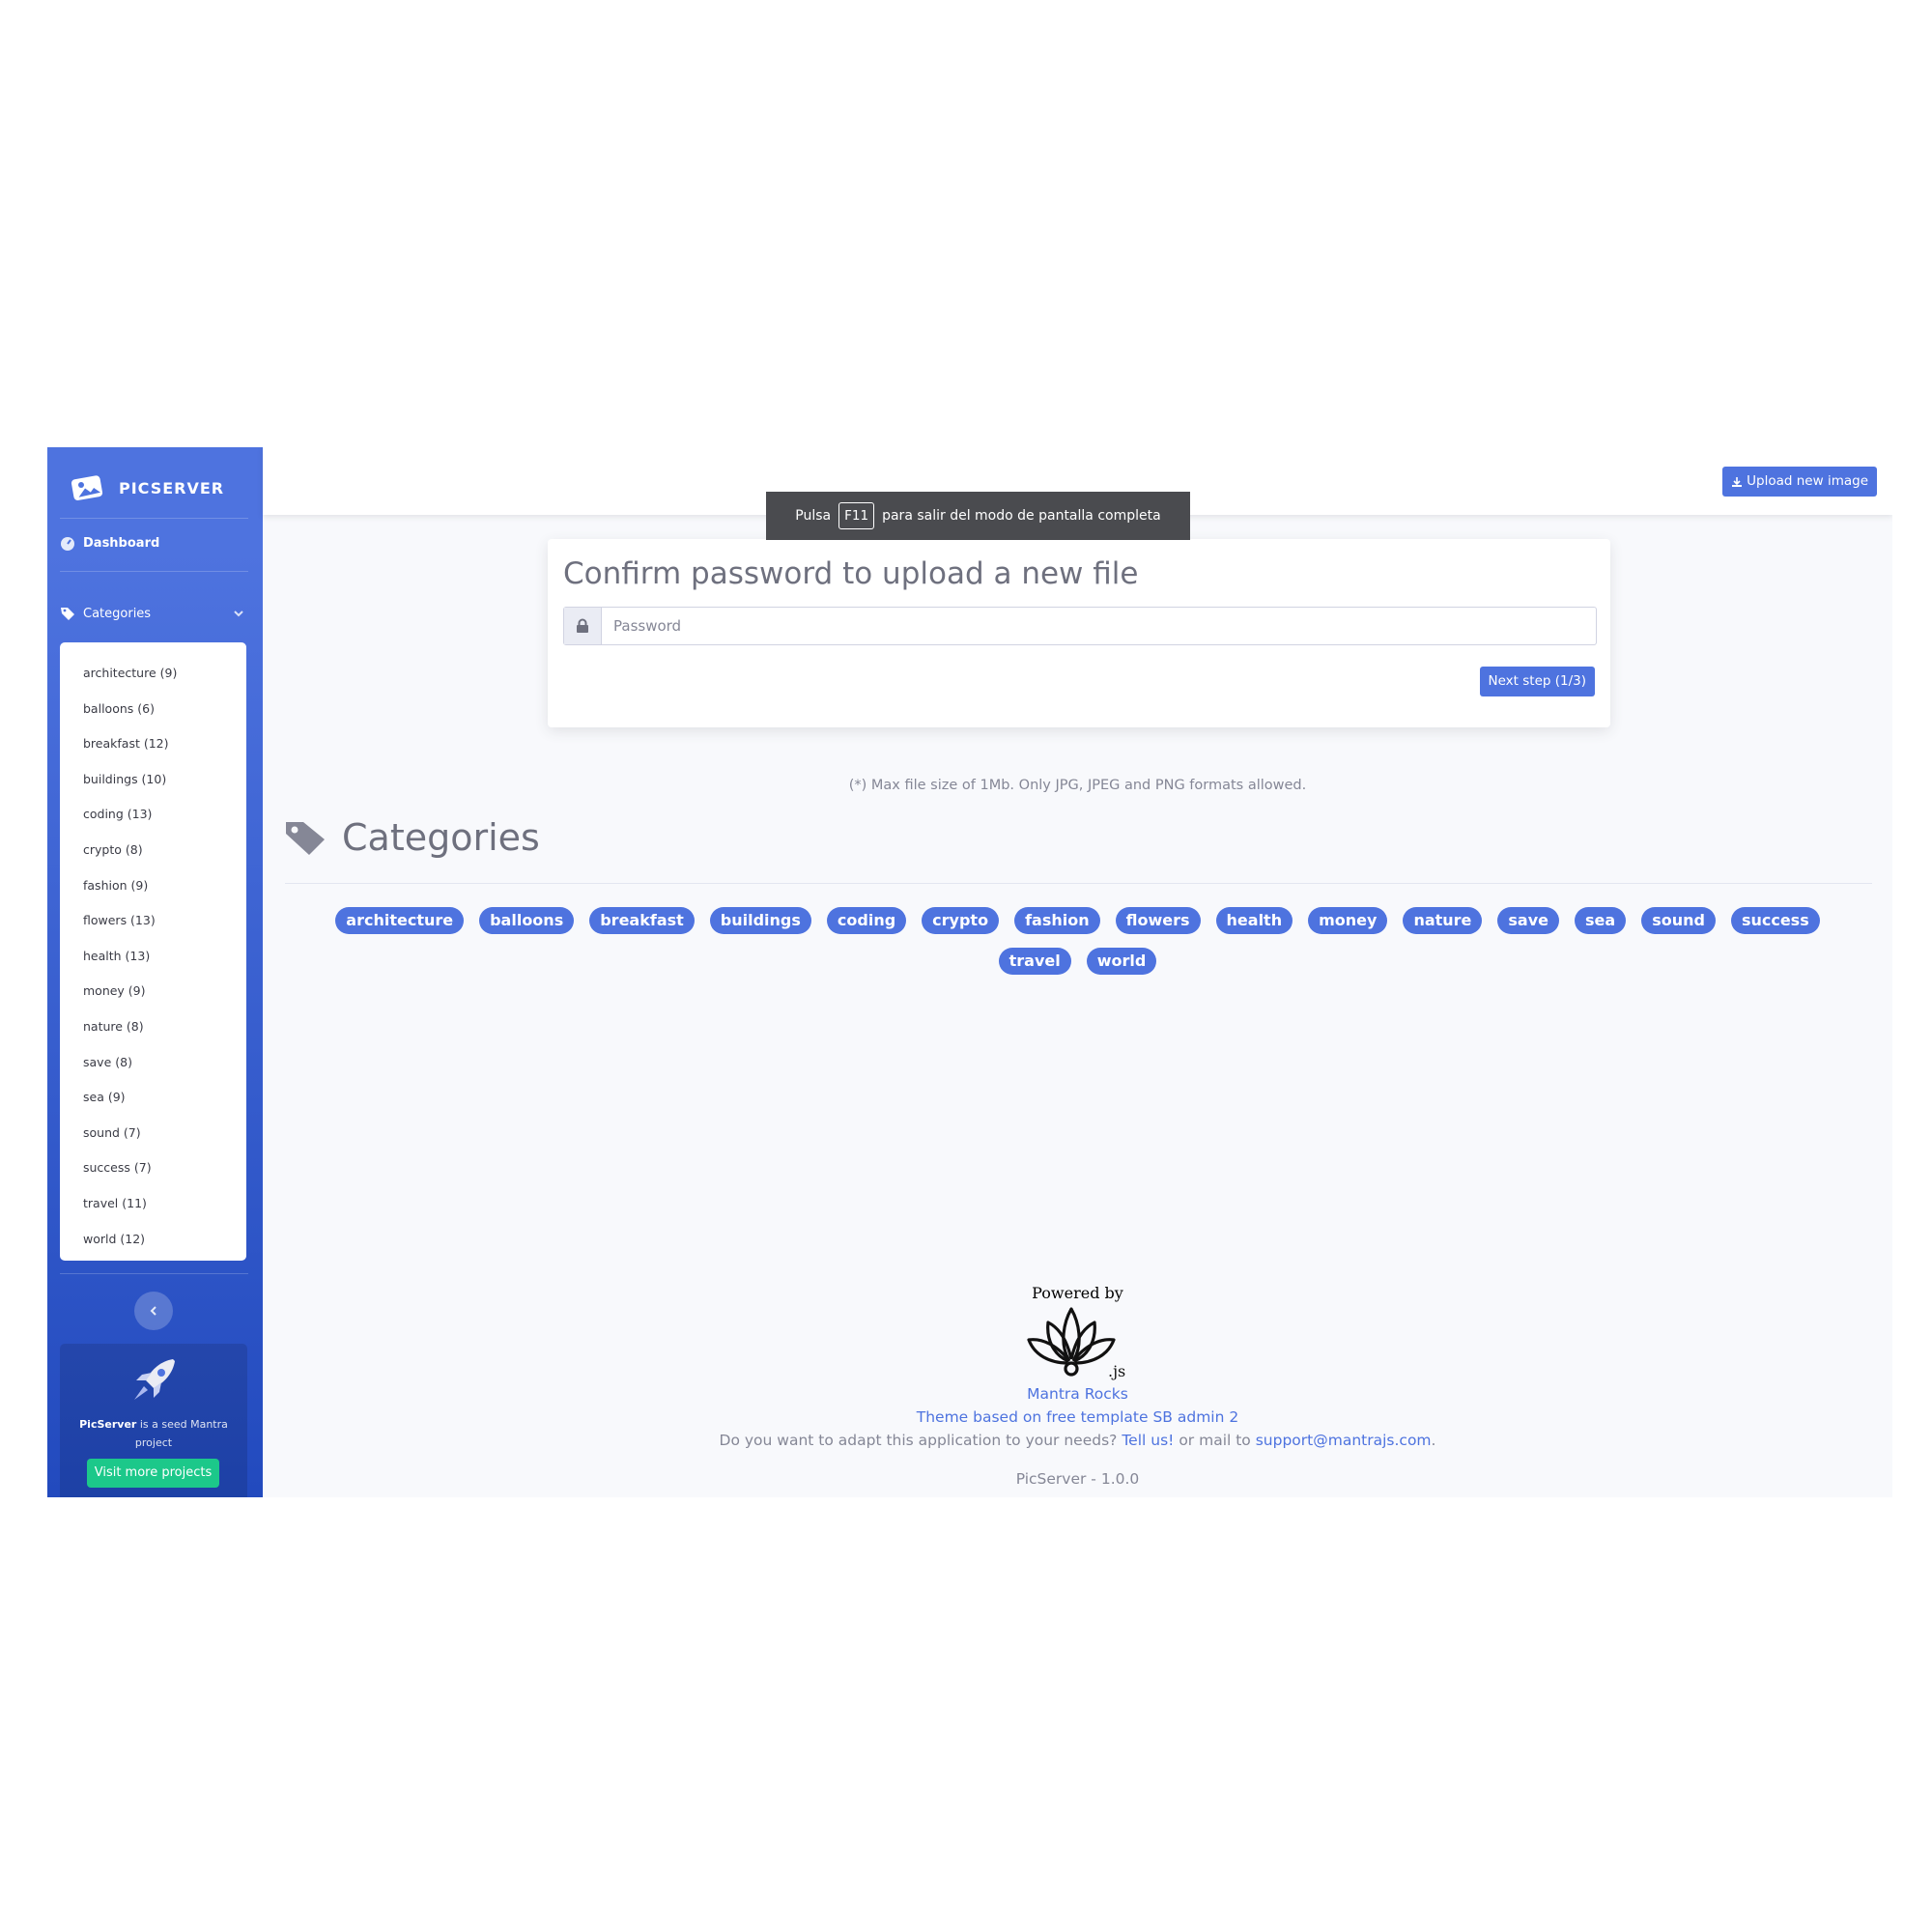 The height and width of the screenshot is (1932, 1932). What do you see at coordinates (760, 920) in the screenshot?
I see `category-tag: buildings` at bounding box center [760, 920].